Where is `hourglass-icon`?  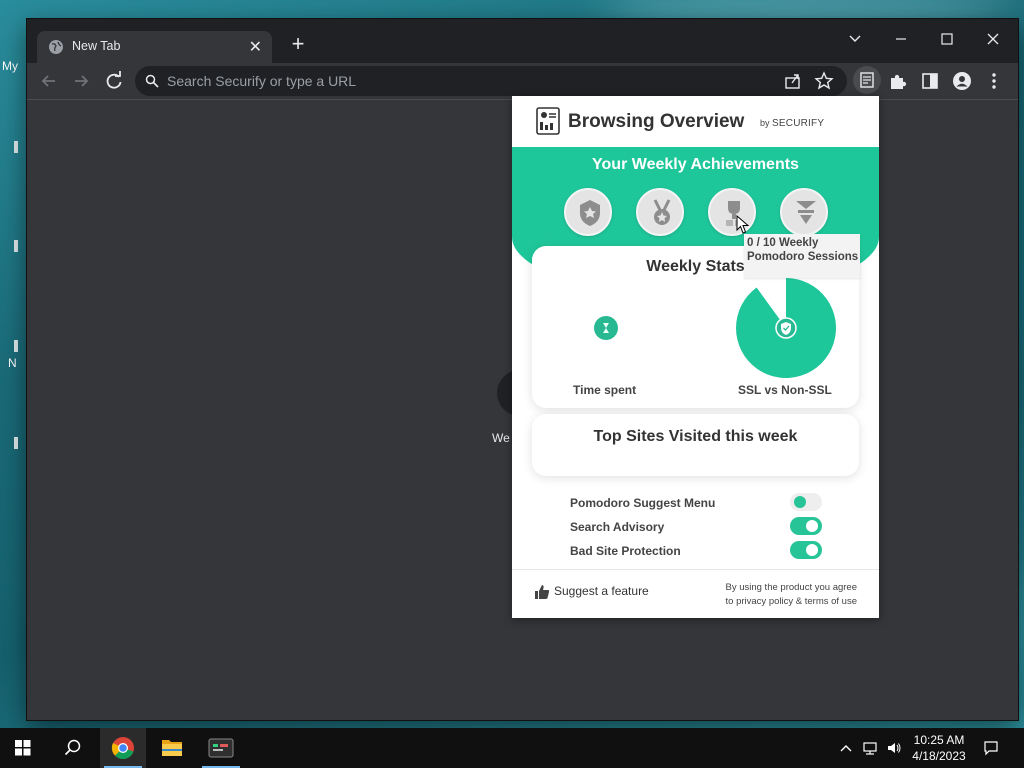
hourglass-icon is located at coordinates (606, 328).